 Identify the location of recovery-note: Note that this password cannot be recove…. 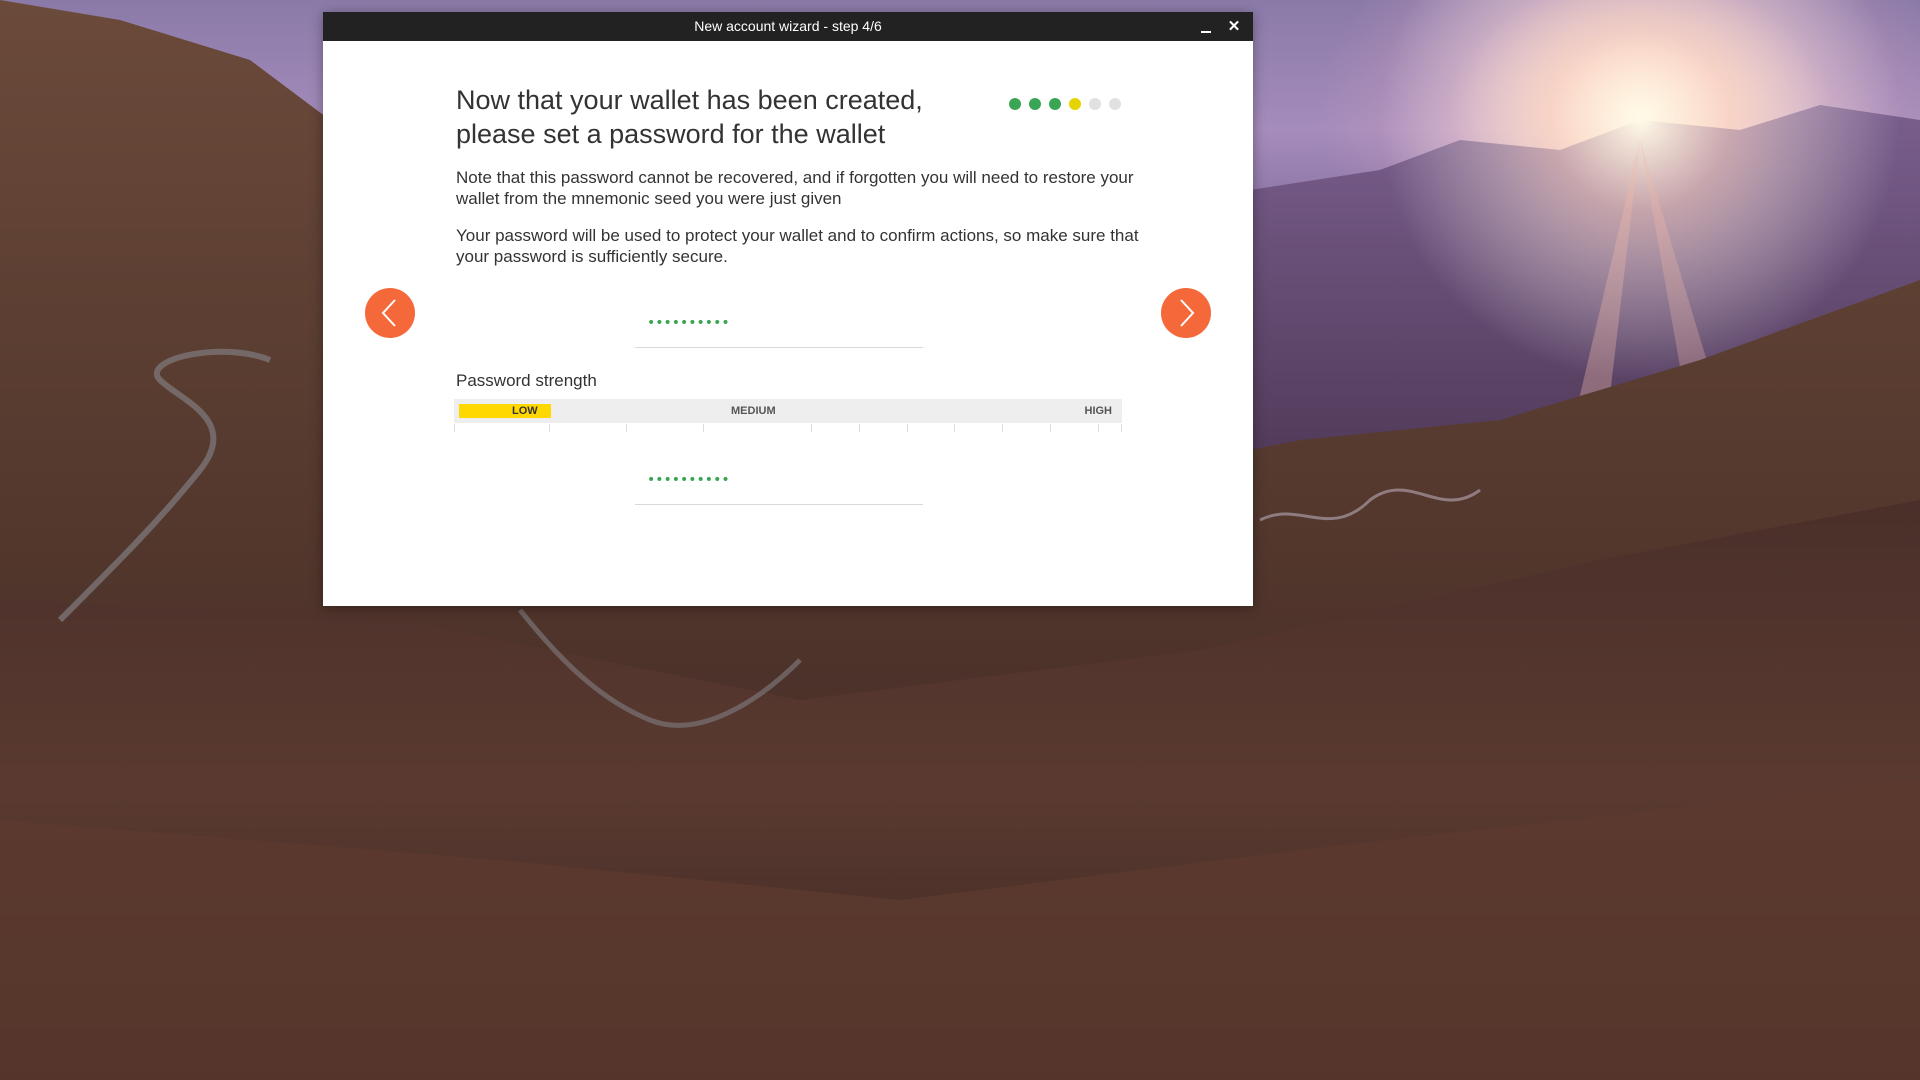
(795, 188).